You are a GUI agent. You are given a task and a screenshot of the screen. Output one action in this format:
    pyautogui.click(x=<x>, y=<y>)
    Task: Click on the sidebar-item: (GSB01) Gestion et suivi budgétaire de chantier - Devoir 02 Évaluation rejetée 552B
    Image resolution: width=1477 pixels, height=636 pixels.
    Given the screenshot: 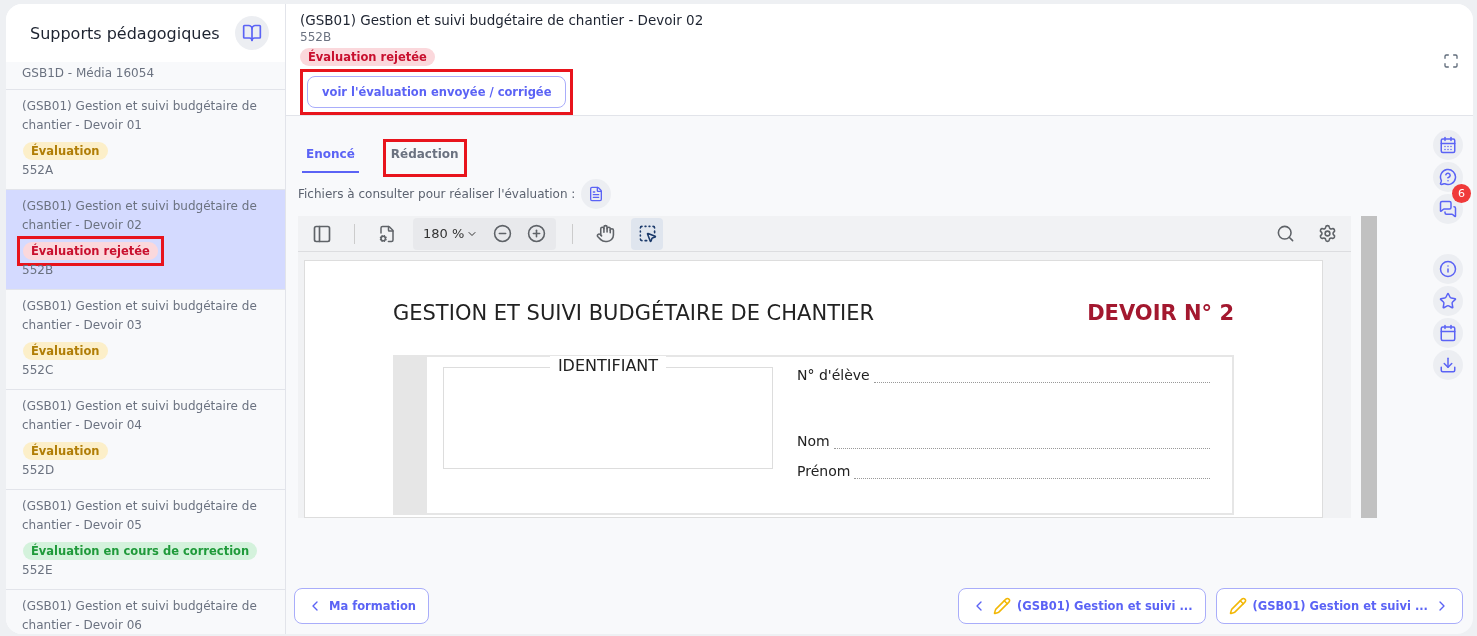 What is the action you would take?
    pyautogui.click(x=145, y=240)
    